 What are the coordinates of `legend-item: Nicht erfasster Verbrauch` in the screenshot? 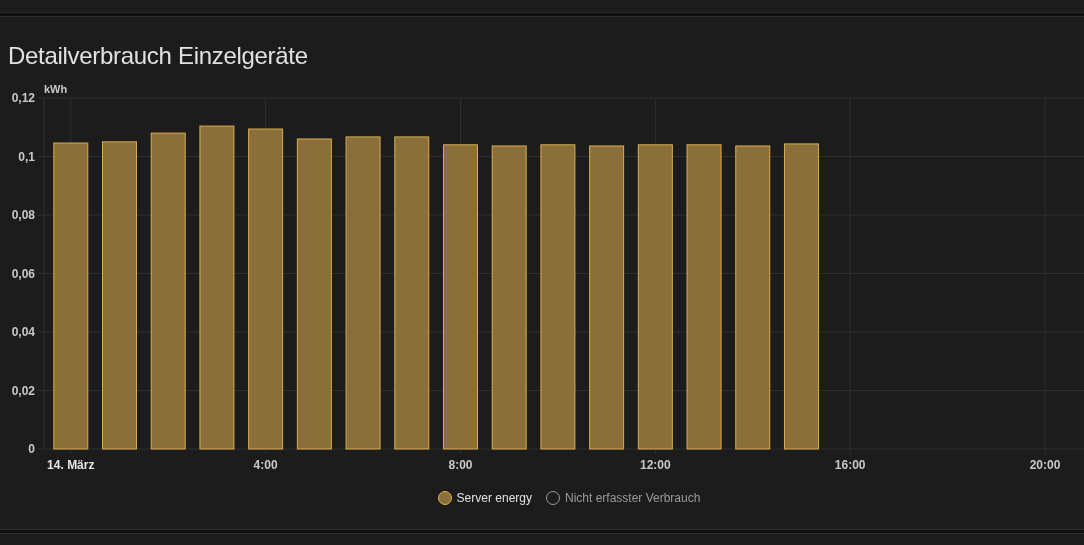 It's located at (623, 498).